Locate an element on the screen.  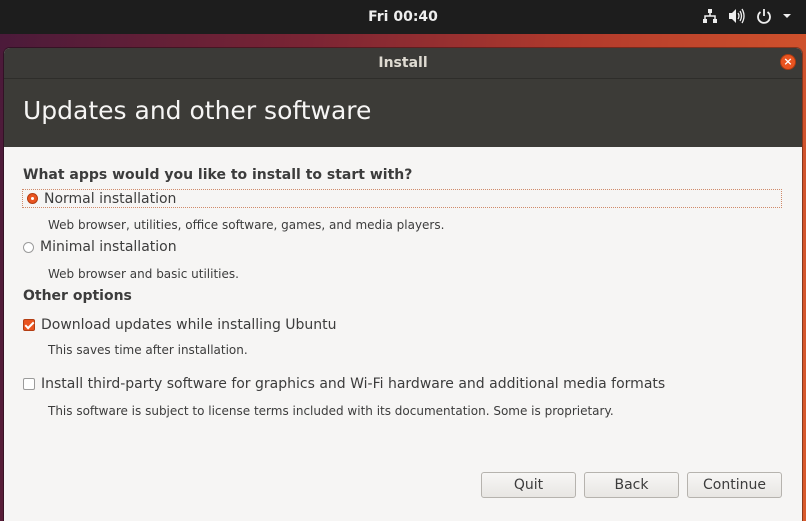
close-button: × is located at coordinates (788, 62).